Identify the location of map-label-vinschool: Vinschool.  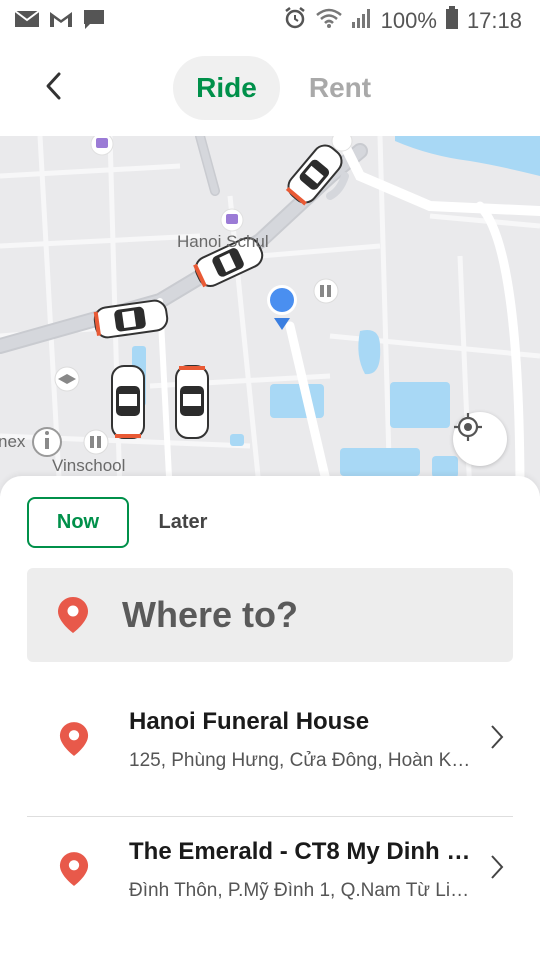
(89, 465).